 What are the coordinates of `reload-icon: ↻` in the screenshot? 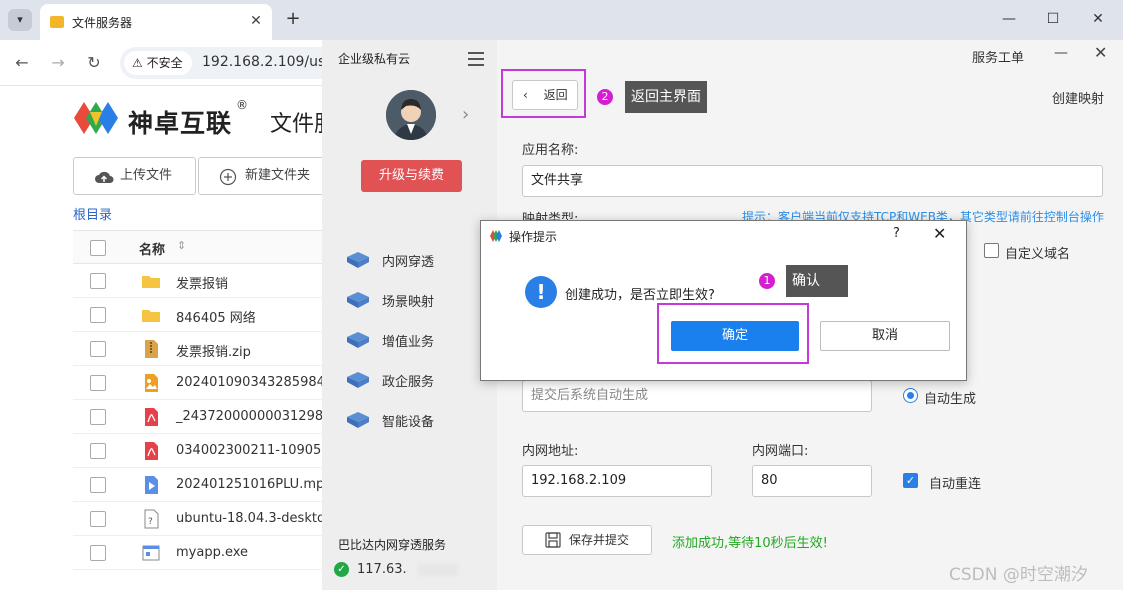 It's located at (94, 63).